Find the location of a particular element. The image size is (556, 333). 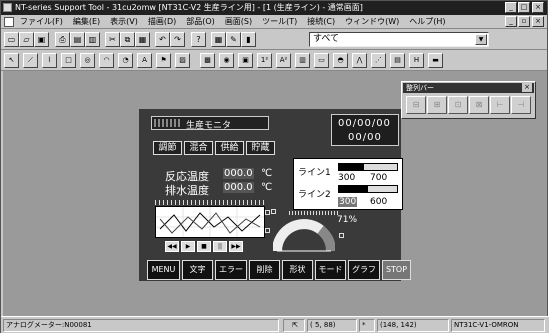

mdi-minimize-button: _ is located at coordinates (511, 21).